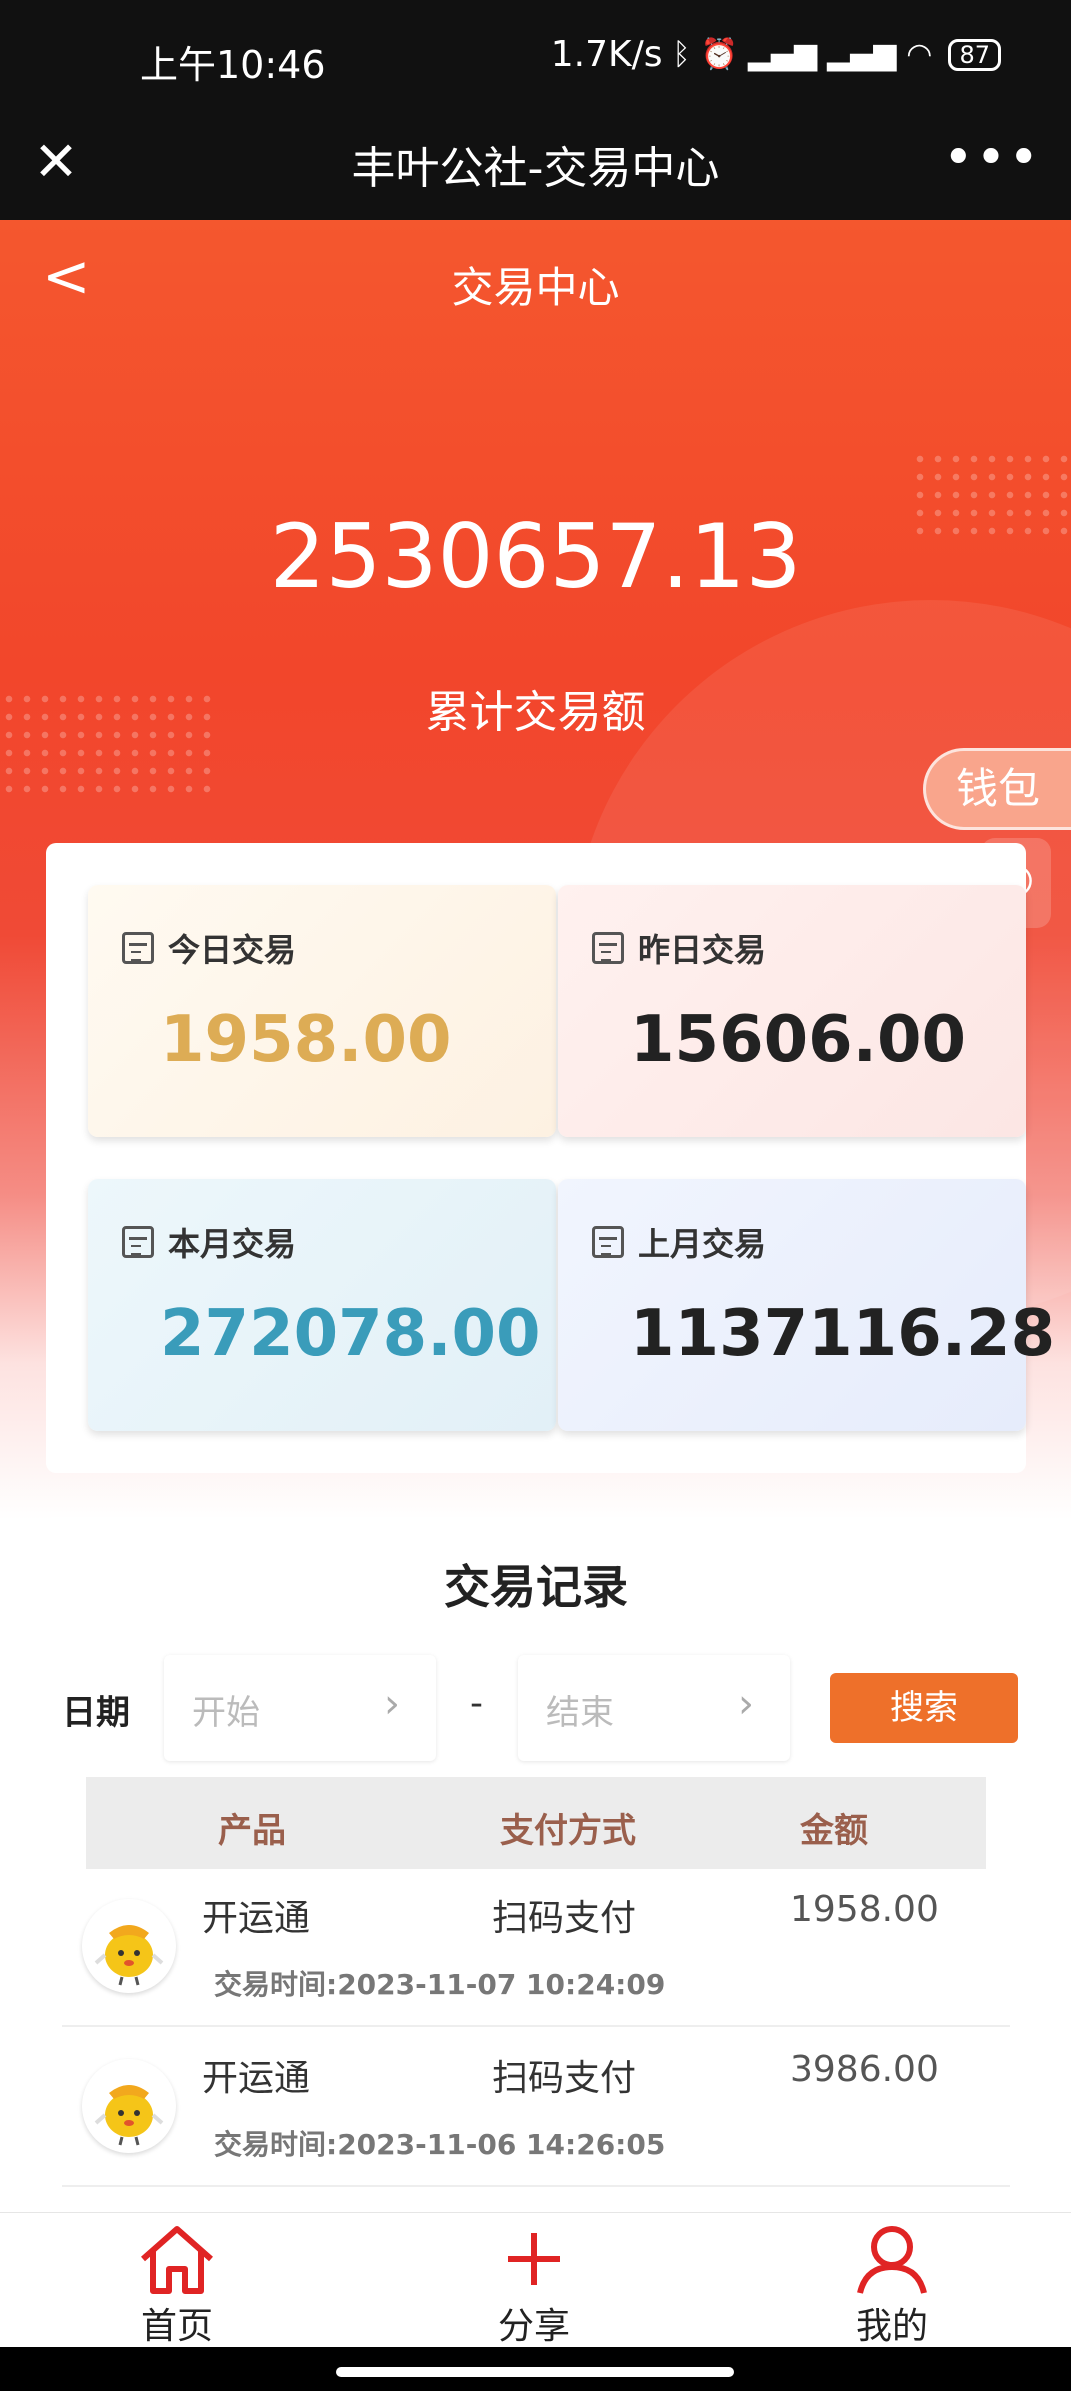 The height and width of the screenshot is (2391, 1071). I want to click on stat-label-row: 上月交易, so click(679, 1242).